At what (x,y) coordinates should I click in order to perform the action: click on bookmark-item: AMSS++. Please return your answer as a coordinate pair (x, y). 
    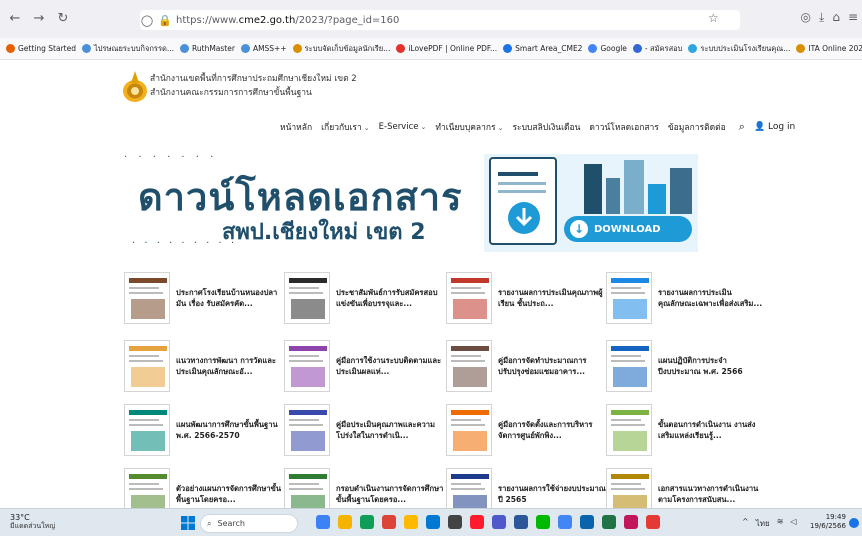
    Looking at the image, I should click on (263, 48).